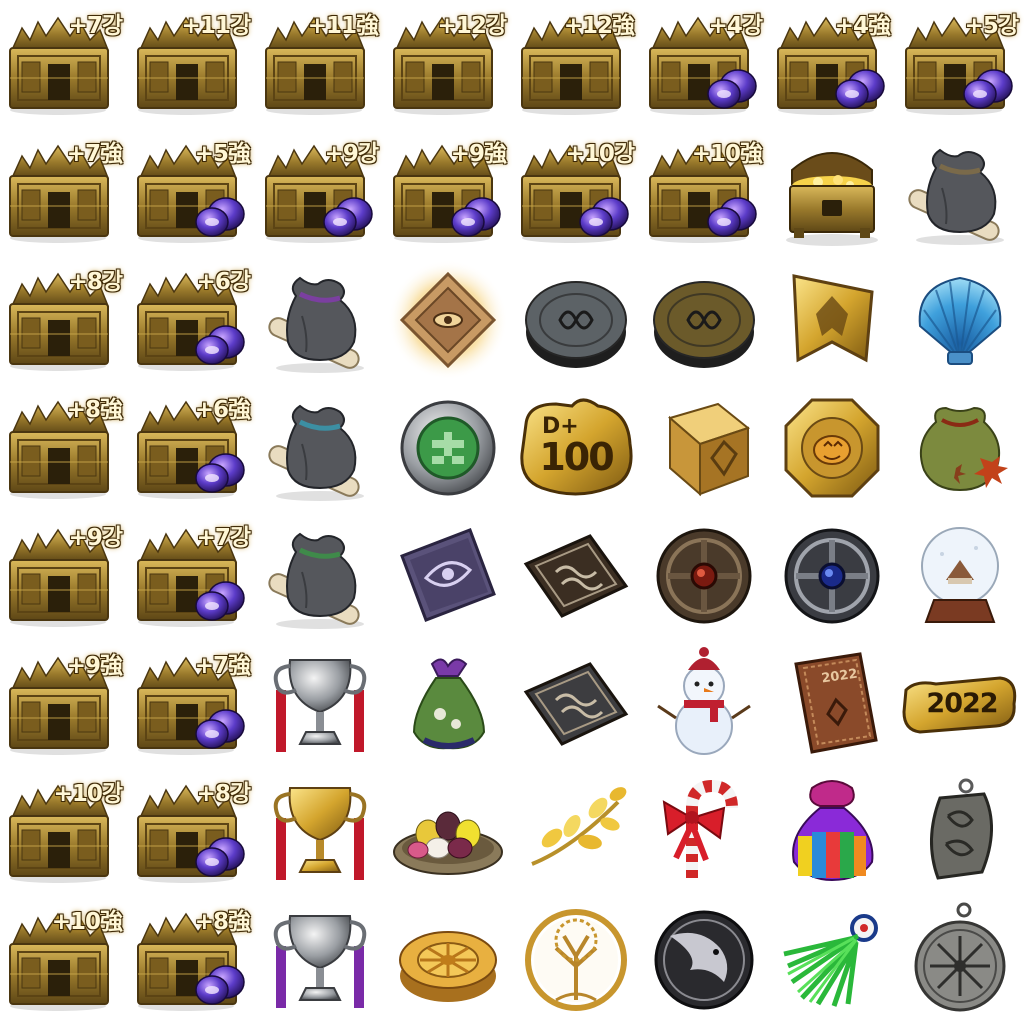 This screenshot has width=1024, height=1024. I want to click on golden-cube-icon, so click(704, 448).